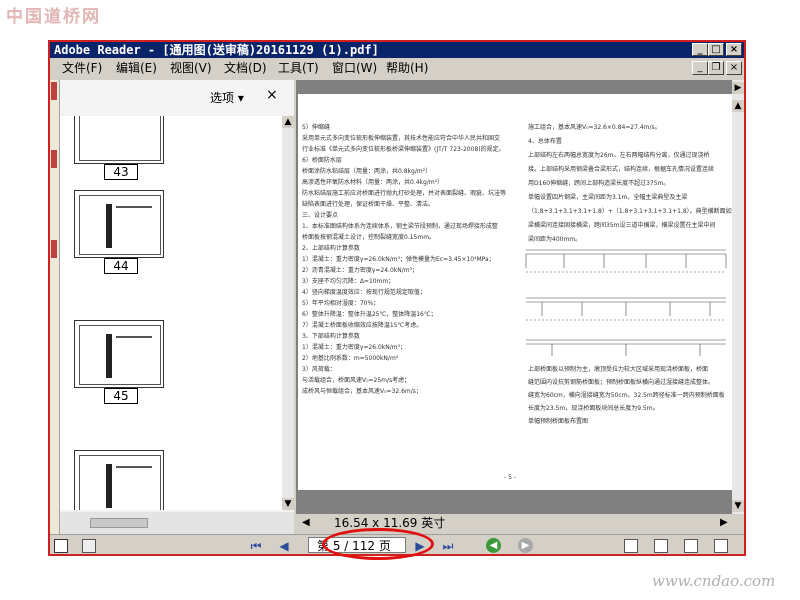 The width and height of the screenshot is (800, 600). What do you see at coordinates (734, 68) in the screenshot?
I see `doc-close-button: ×` at bounding box center [734, 68].